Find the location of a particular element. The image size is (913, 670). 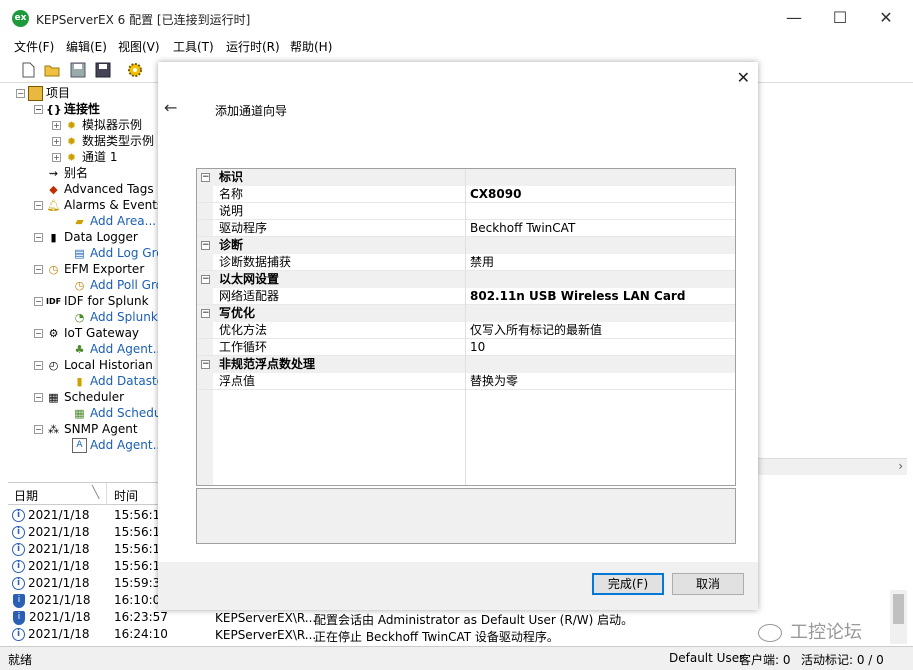

scroll-thumb is located at coordinates (898, 609).